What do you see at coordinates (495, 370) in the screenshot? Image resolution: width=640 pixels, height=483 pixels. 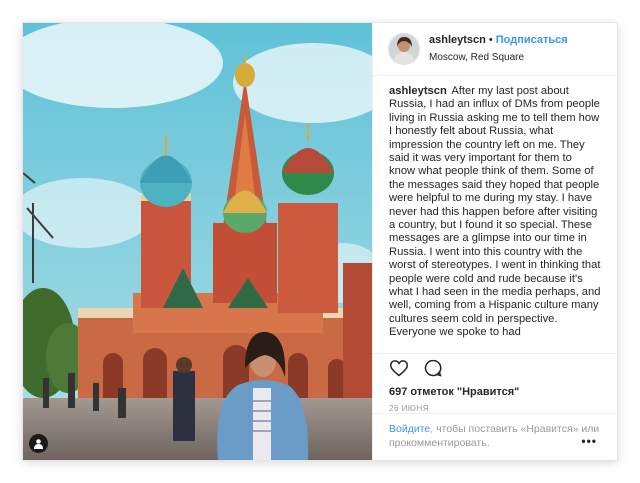 I see `action-bar` at bounding box center [495, 370].